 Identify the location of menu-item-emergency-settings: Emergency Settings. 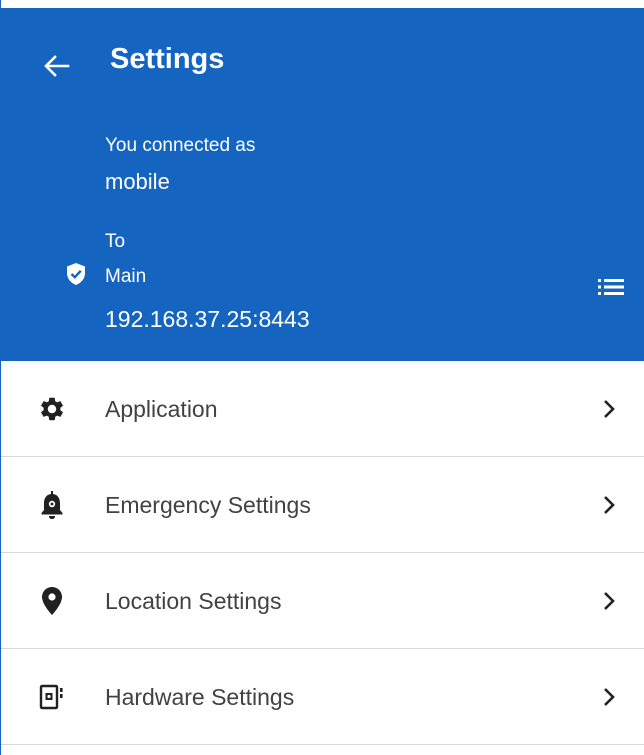
(322, 505).